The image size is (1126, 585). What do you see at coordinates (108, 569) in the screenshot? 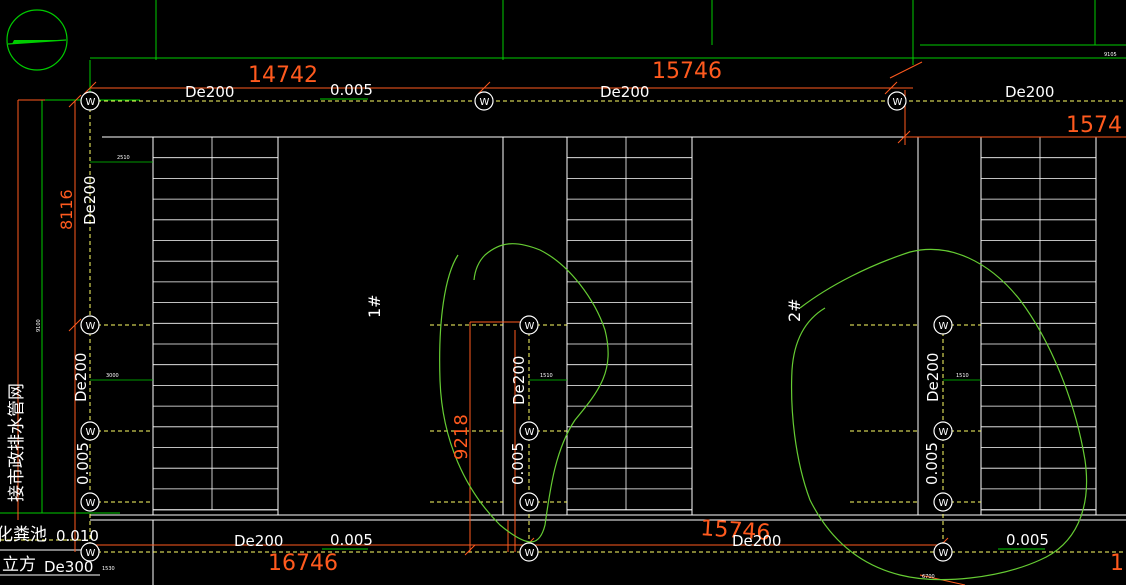
I see `note-n6: 1530` at bounding box center [108, 569].